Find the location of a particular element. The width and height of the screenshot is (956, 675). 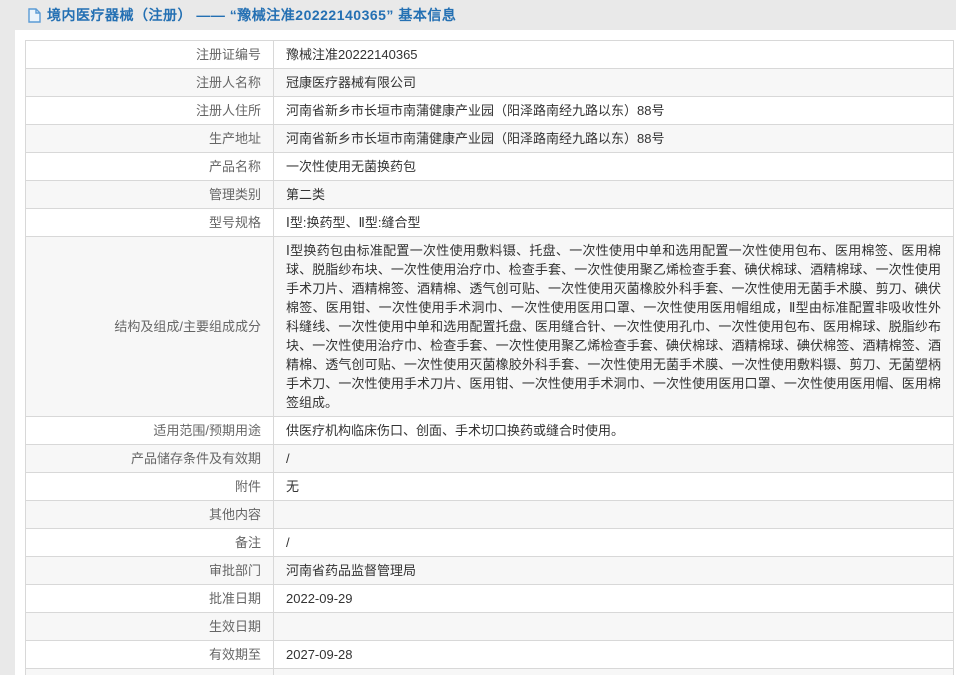

row-value: 冠康医疗器械有限公司 is located at coordinates (613, 82).